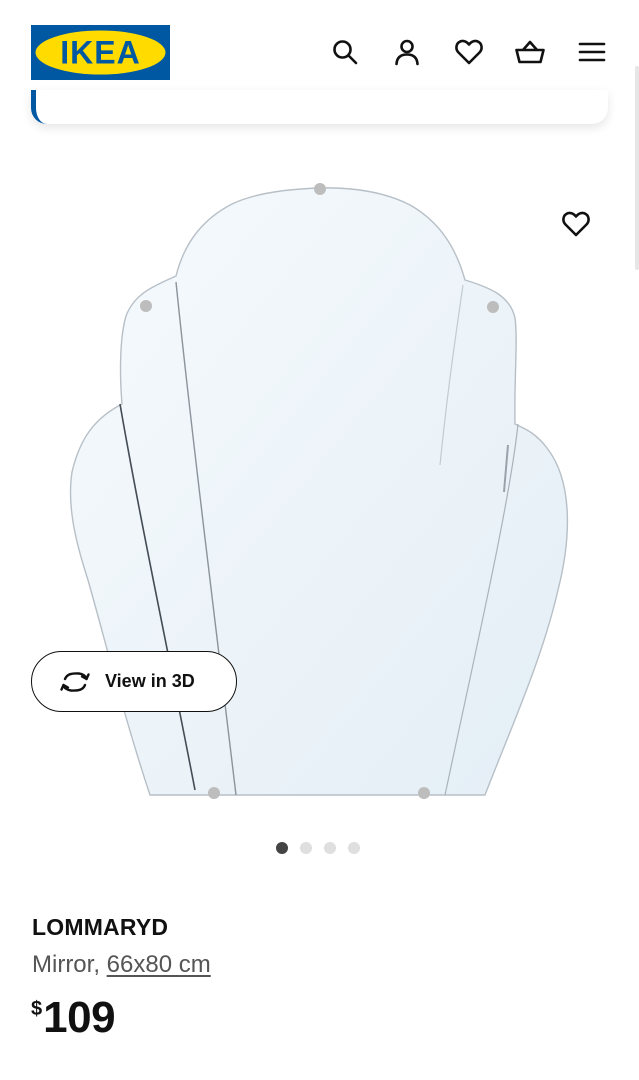  Describe the element at coordinates (345, 52) in the screenshot. I see `search-icon` at that location.